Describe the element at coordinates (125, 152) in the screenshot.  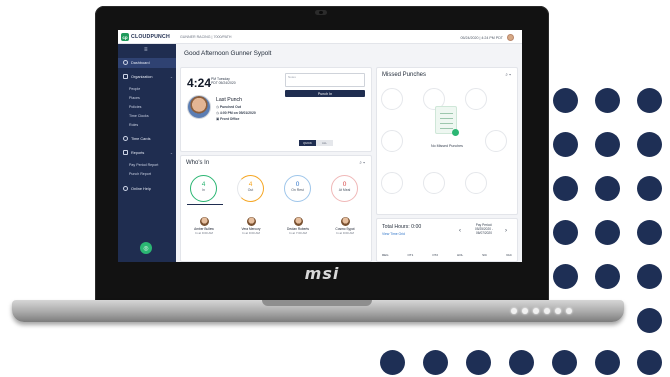
I see `reports-icon` at that location.